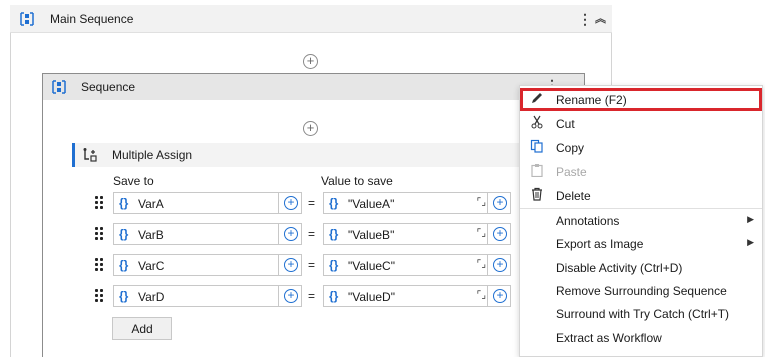 The width and height of the screenshot is (765, 357). I want to click on menu-item-copy: Copy, so click(641, 147).